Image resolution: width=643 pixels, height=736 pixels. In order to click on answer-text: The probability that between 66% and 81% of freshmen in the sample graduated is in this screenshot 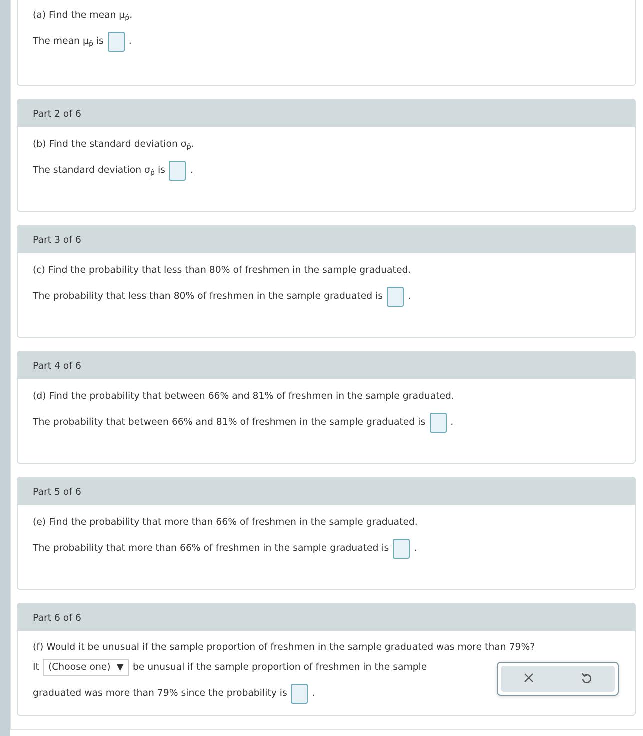, I will do `click(229, 423)`.